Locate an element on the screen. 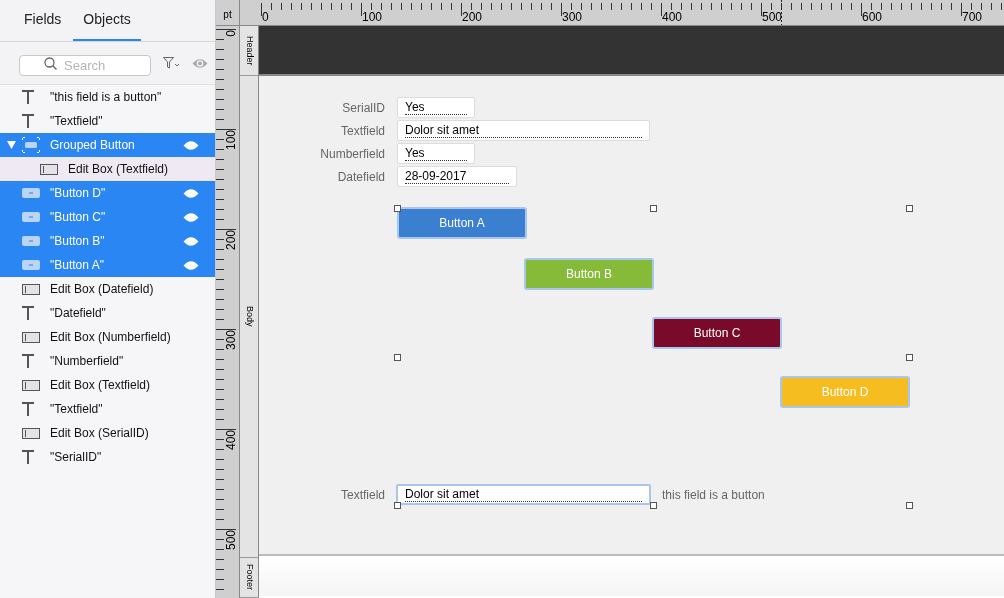  text-input: 28-09-2017 is located at coordinates (457, 176).